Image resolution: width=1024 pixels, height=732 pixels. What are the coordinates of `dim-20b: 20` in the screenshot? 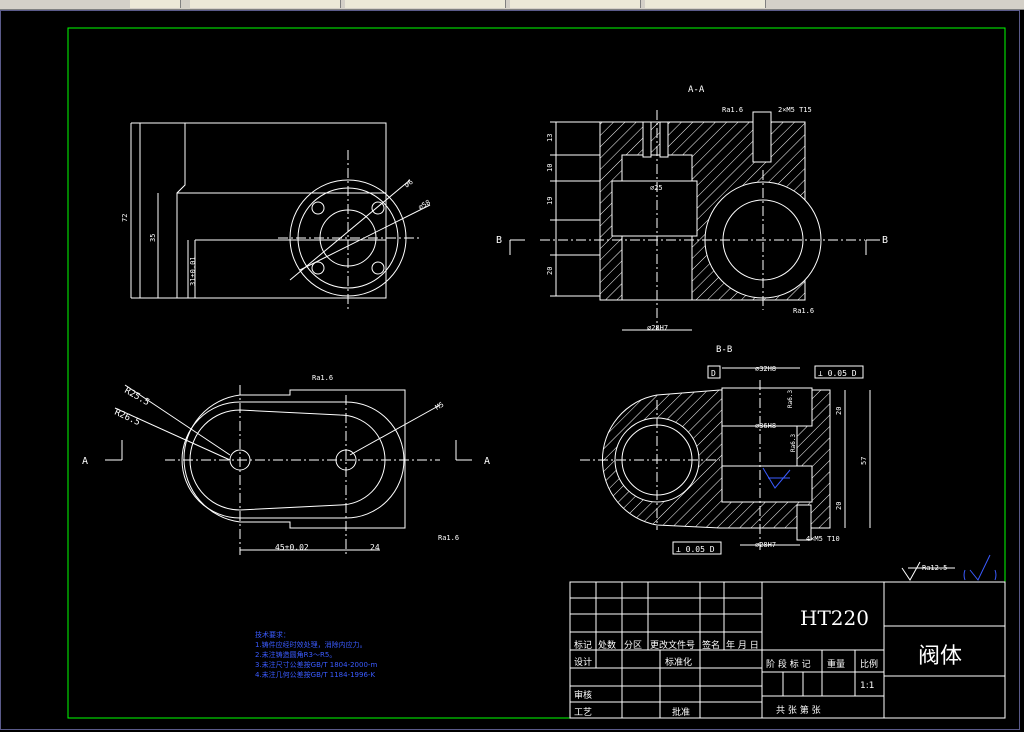 It's located at (839, 506).